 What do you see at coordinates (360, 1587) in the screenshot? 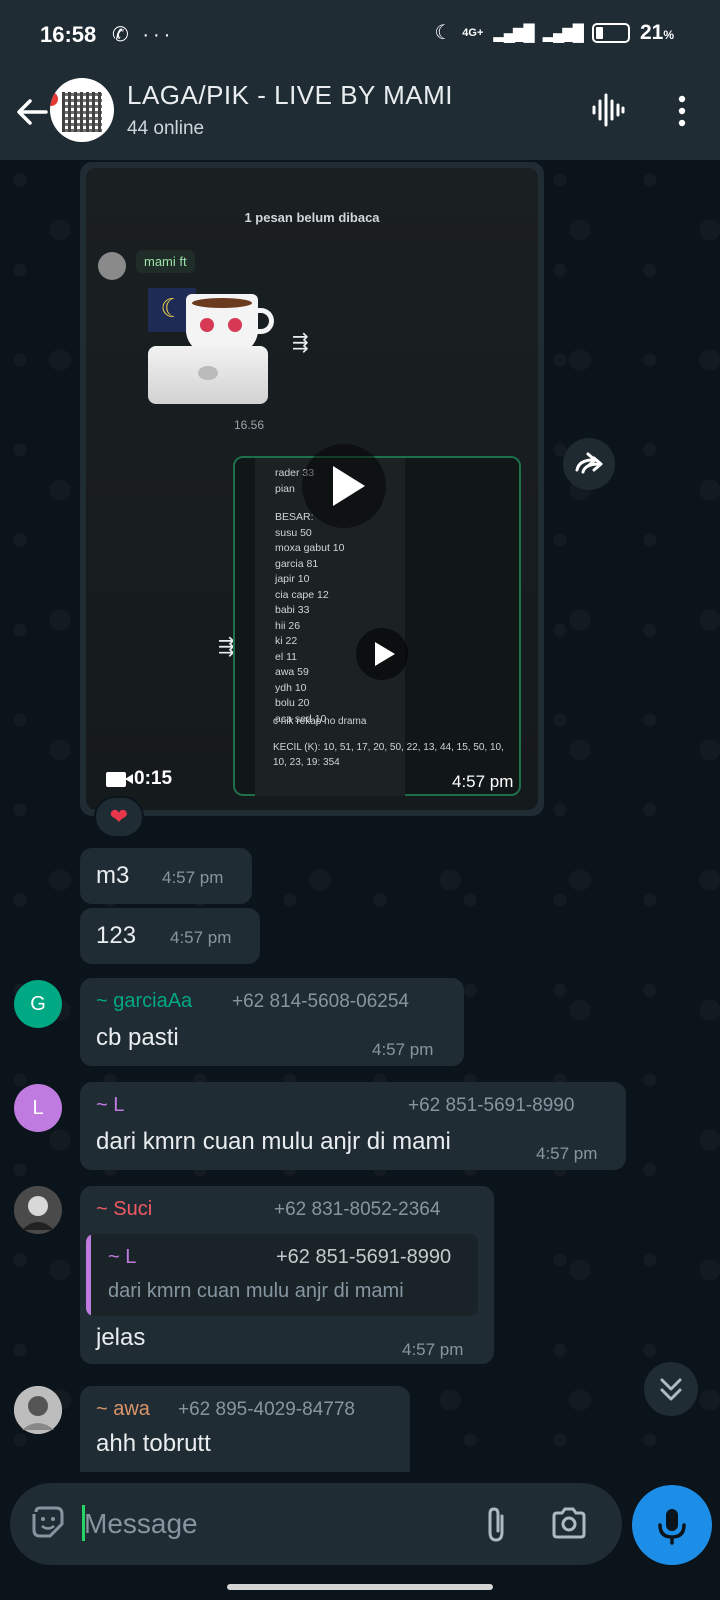
I see `home-indicator` at bounding box center [360, 1587].